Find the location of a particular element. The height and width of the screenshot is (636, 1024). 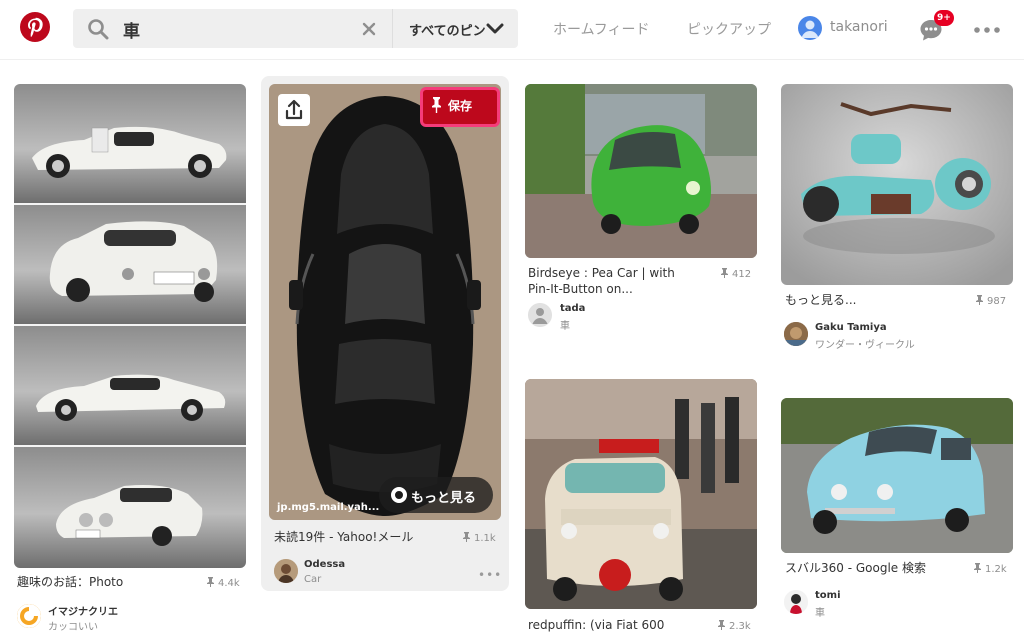

pin-save-count-value: 4.4k is located at coordinates (229, 583).